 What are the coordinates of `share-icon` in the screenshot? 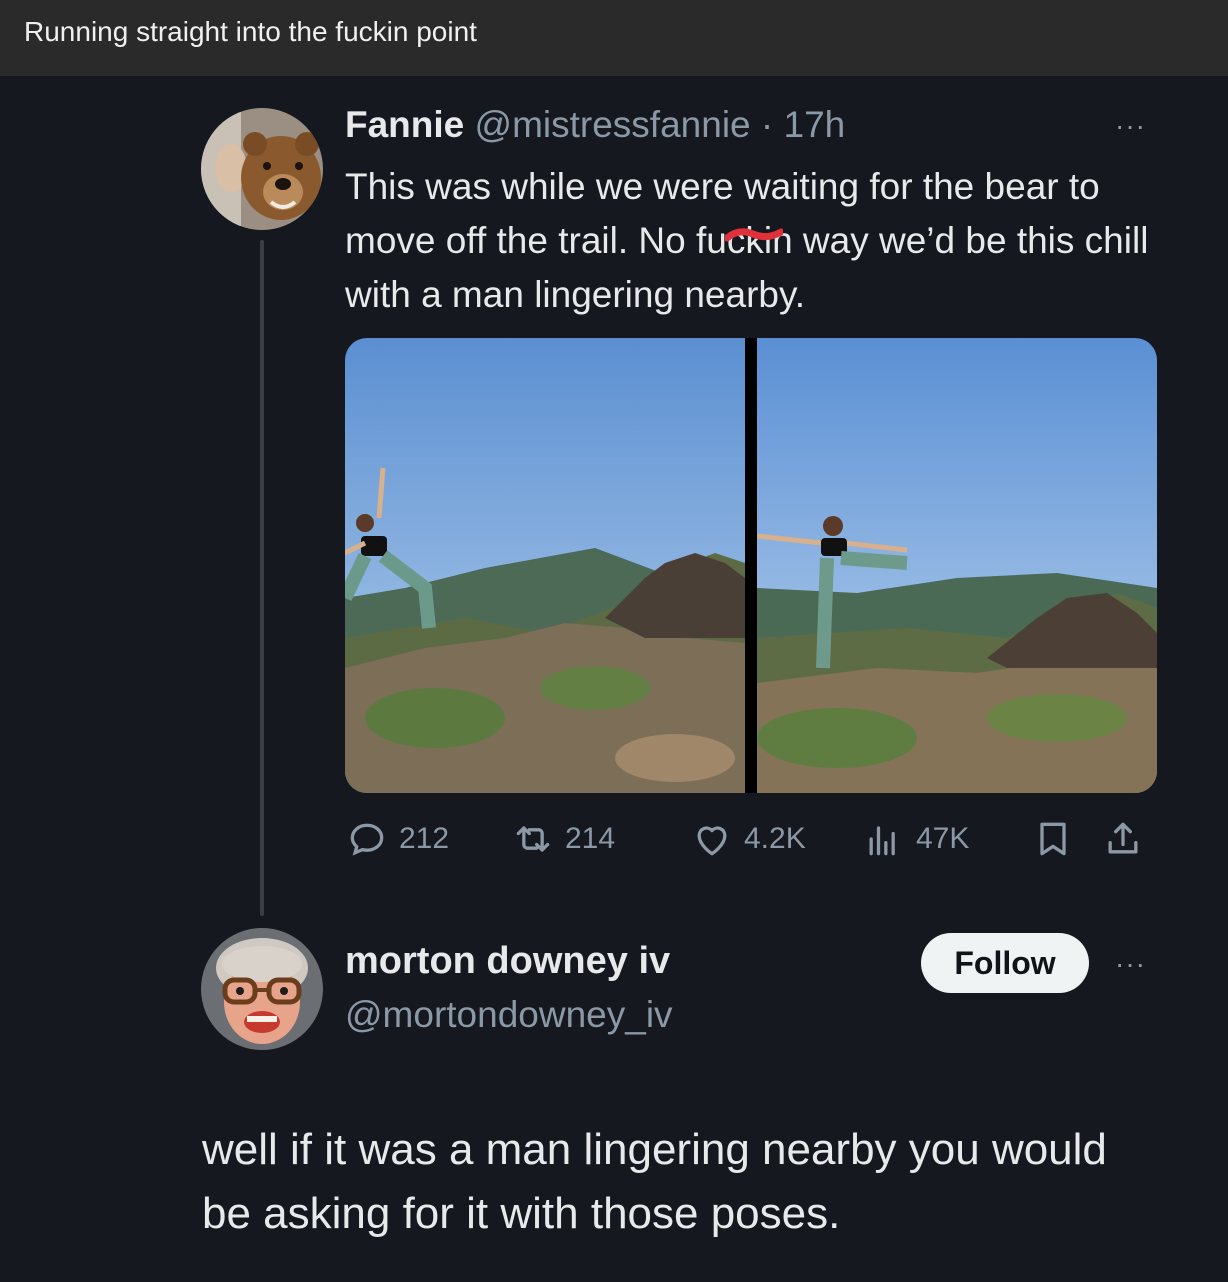 It's located at (1123, 838).